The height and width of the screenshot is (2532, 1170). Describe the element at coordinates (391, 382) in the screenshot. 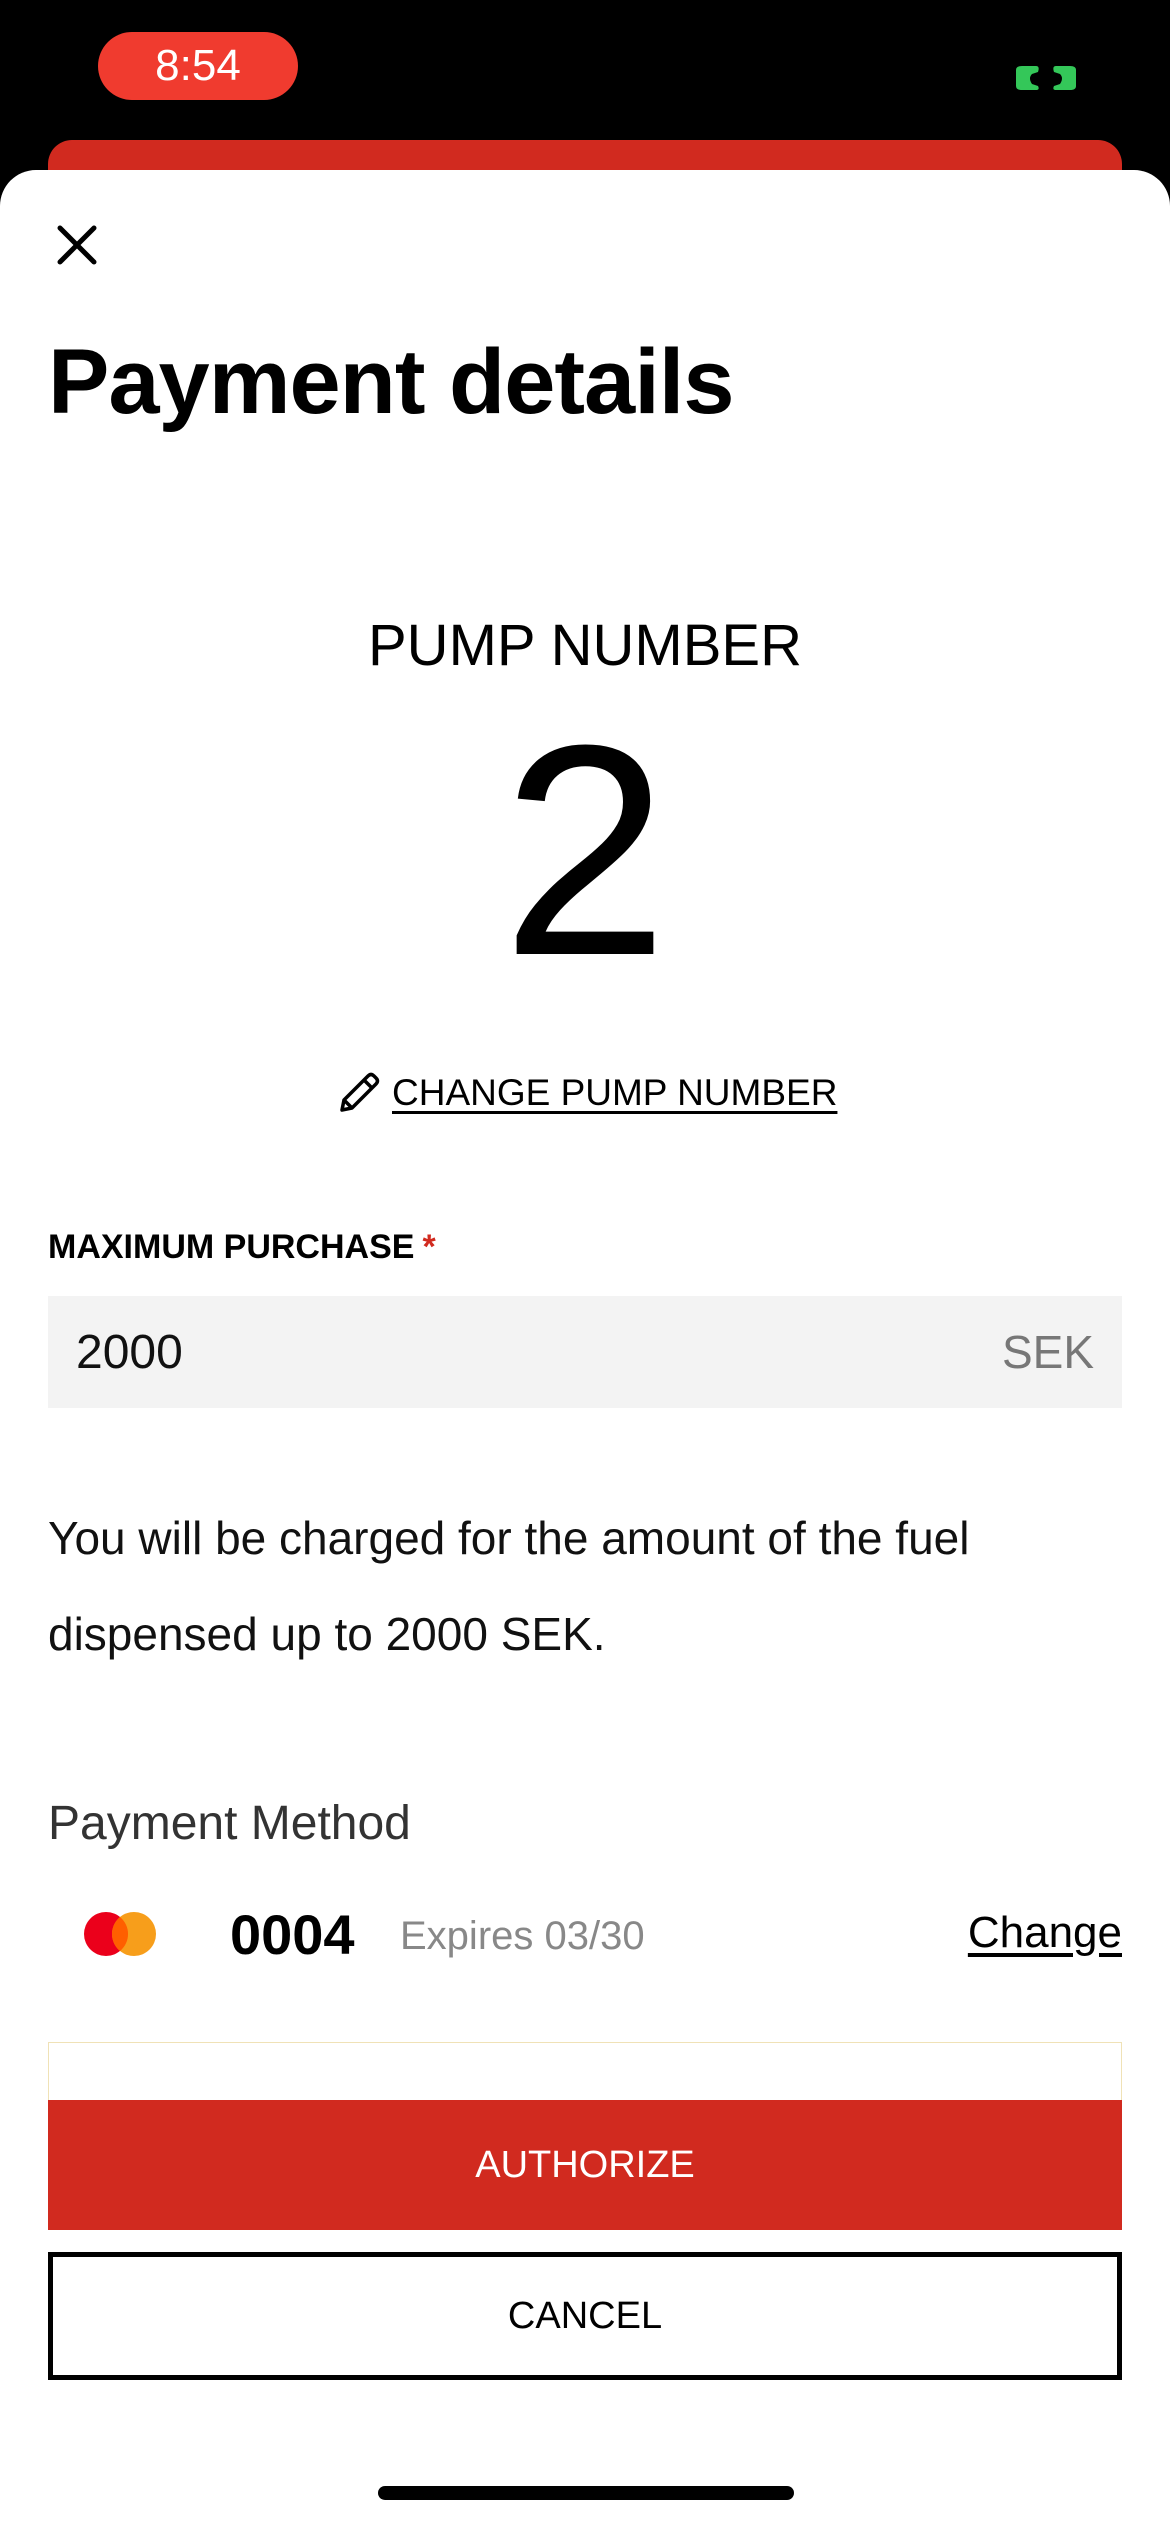

I see `page-title: Payment details` at that location.